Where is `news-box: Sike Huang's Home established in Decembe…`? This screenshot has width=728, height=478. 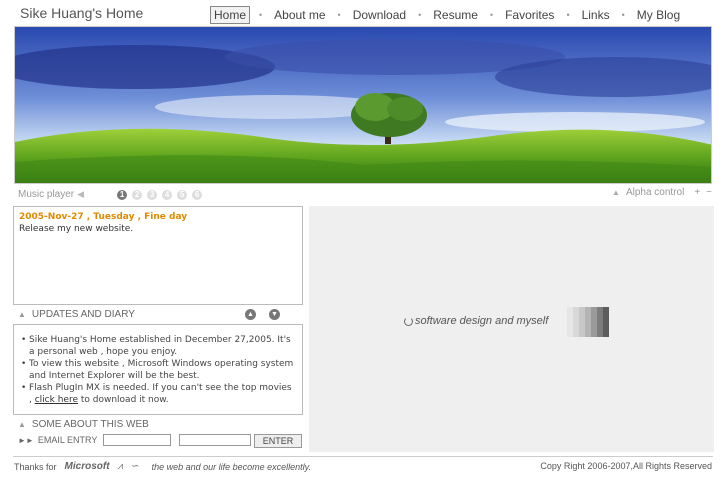 news-box: Sike Huang's Home established in Decembe… is located at coordinates (158, 369).